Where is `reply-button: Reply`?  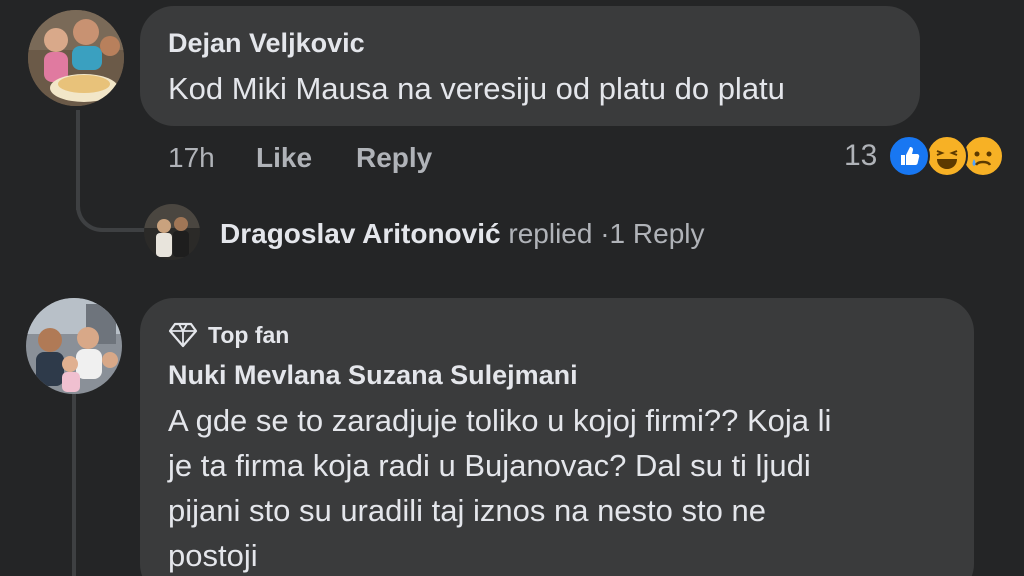
reply-button: Reply is located at coordinates (394, 158).